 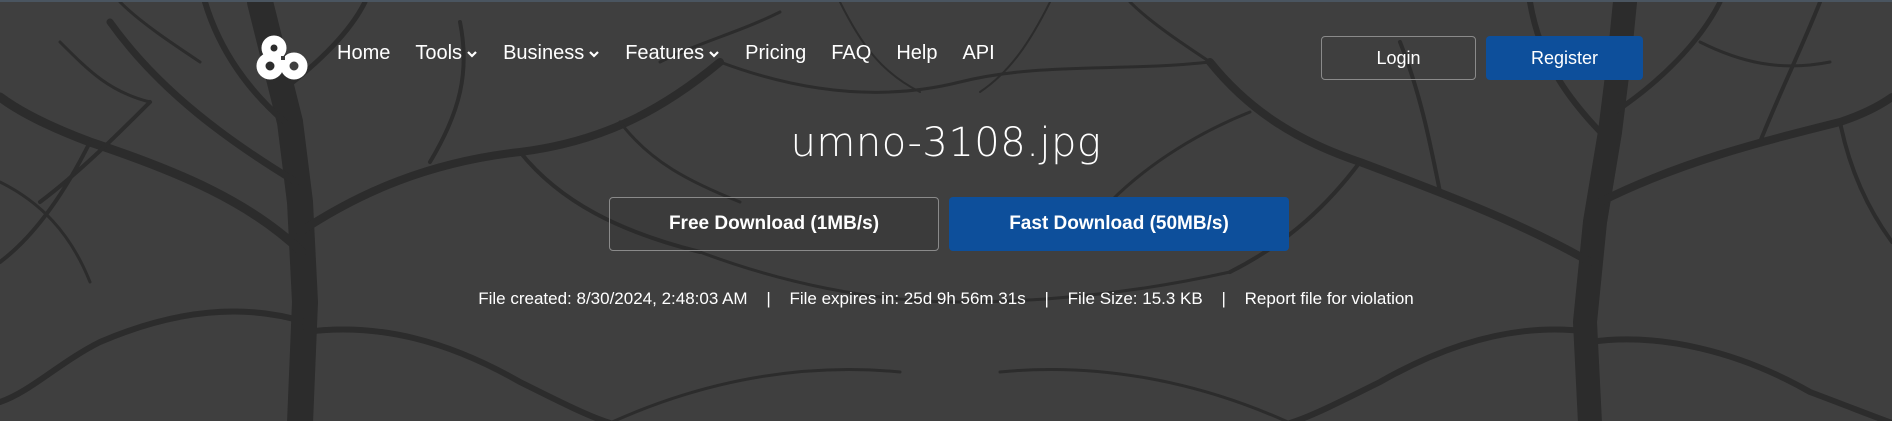 I want to click on nav-pricing: Pricing, so click(x=775, y=53).